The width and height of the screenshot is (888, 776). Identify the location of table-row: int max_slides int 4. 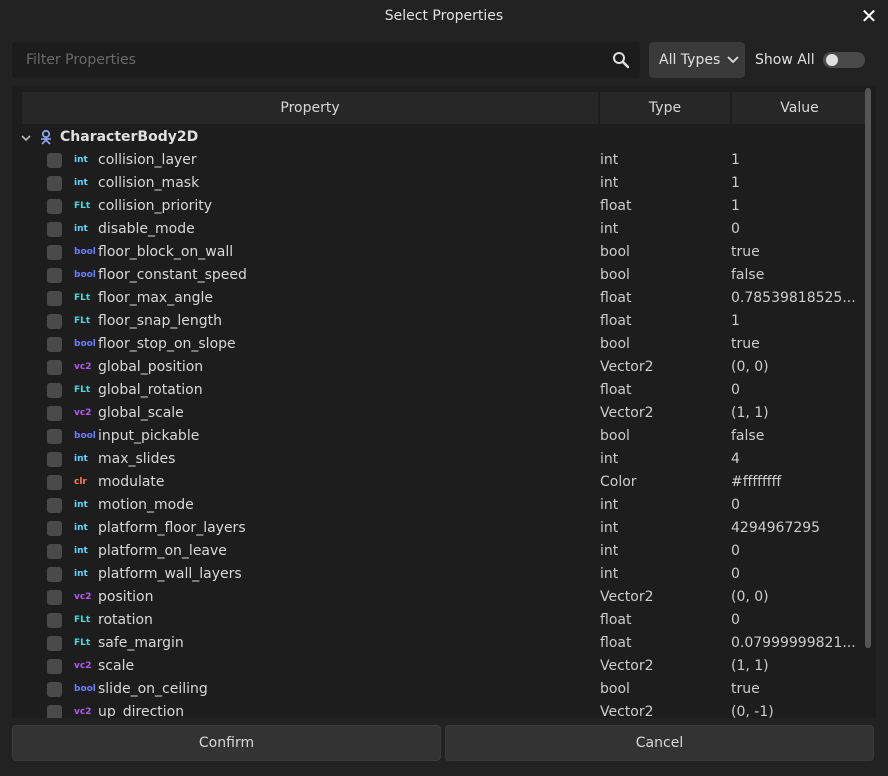
(437, 459).